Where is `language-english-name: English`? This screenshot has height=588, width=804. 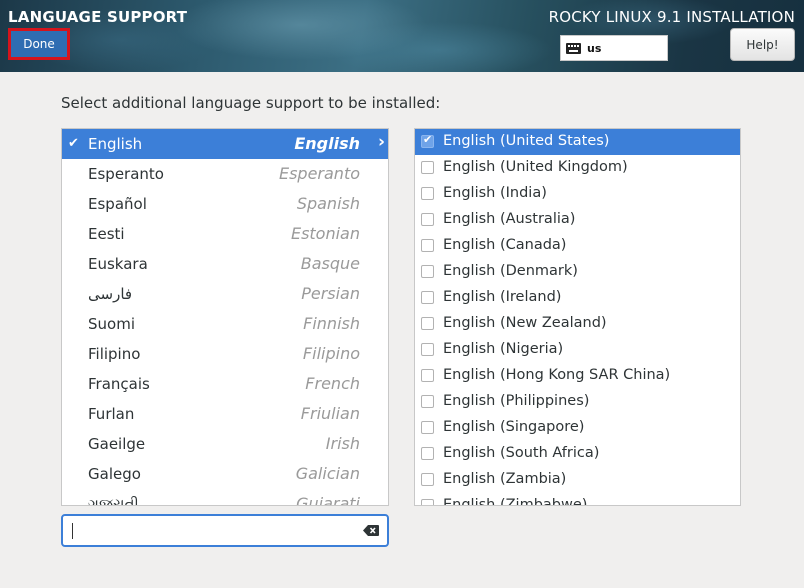
language-english-name: English is located at coordinates (327, 143).